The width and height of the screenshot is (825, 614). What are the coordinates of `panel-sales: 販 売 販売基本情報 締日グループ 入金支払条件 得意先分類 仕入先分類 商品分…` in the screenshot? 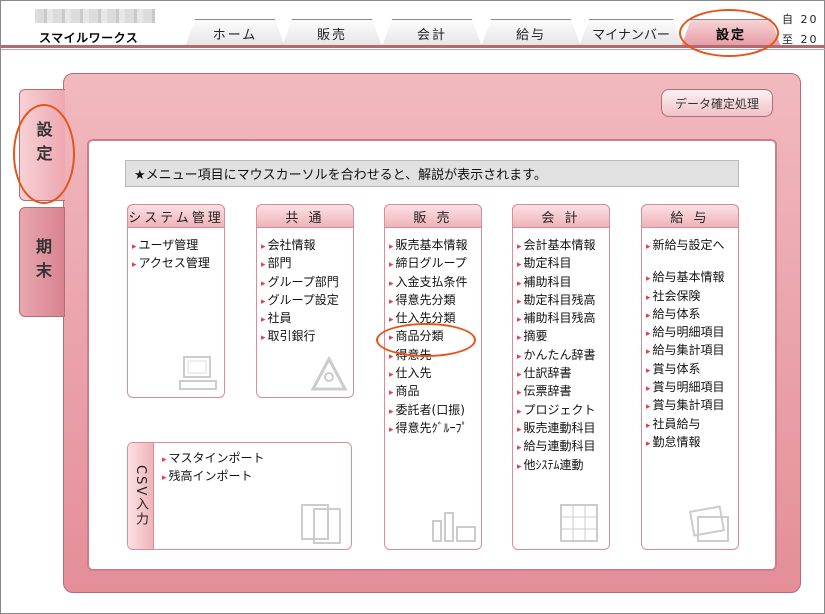 It's located at (433, 377).